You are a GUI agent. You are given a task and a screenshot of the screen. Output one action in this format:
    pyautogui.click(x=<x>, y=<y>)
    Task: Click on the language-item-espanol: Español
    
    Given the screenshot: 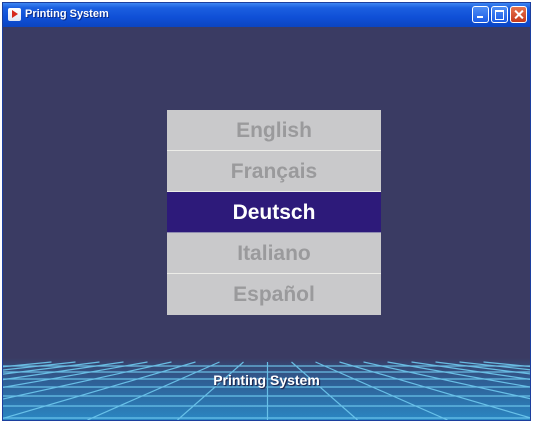 What is the action you would take?
    pyautogui.click(x=274, y=294)
    